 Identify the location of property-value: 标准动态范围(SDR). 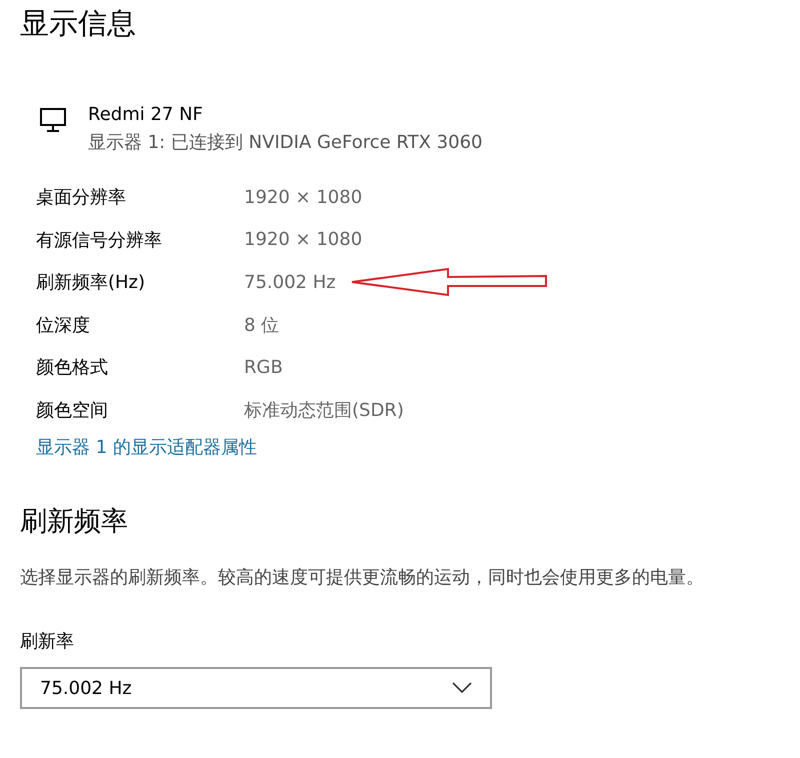
(324, 410).